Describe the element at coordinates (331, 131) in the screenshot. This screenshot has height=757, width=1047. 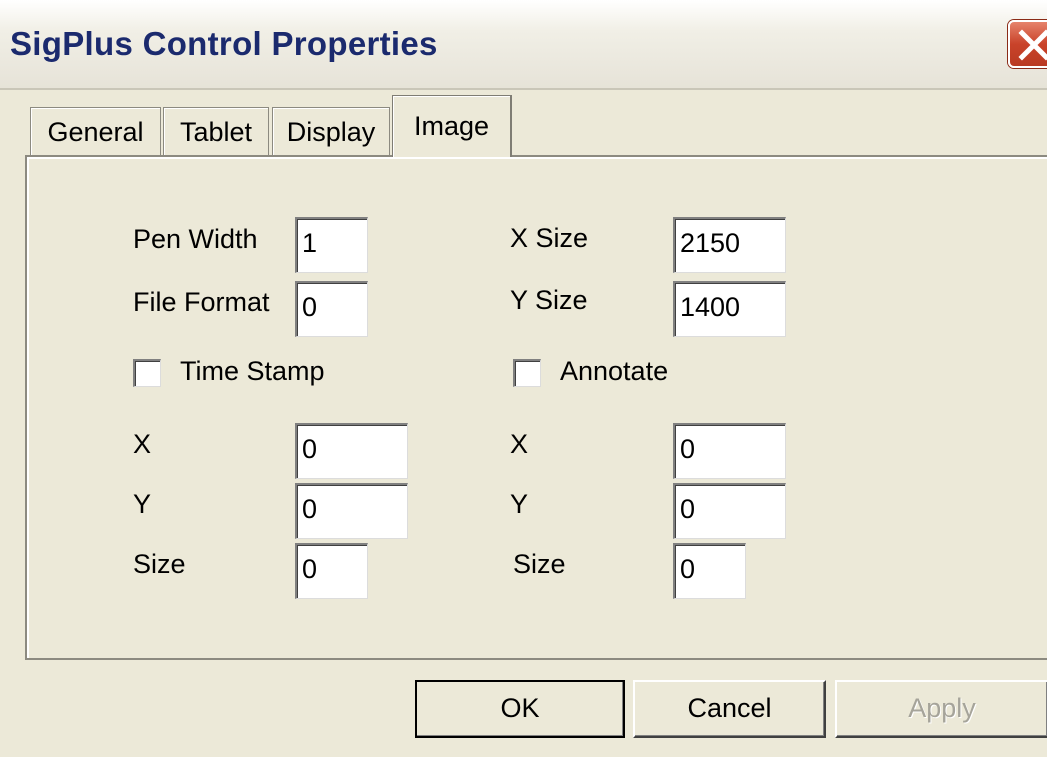
I see `tab-display: Display` at that location.